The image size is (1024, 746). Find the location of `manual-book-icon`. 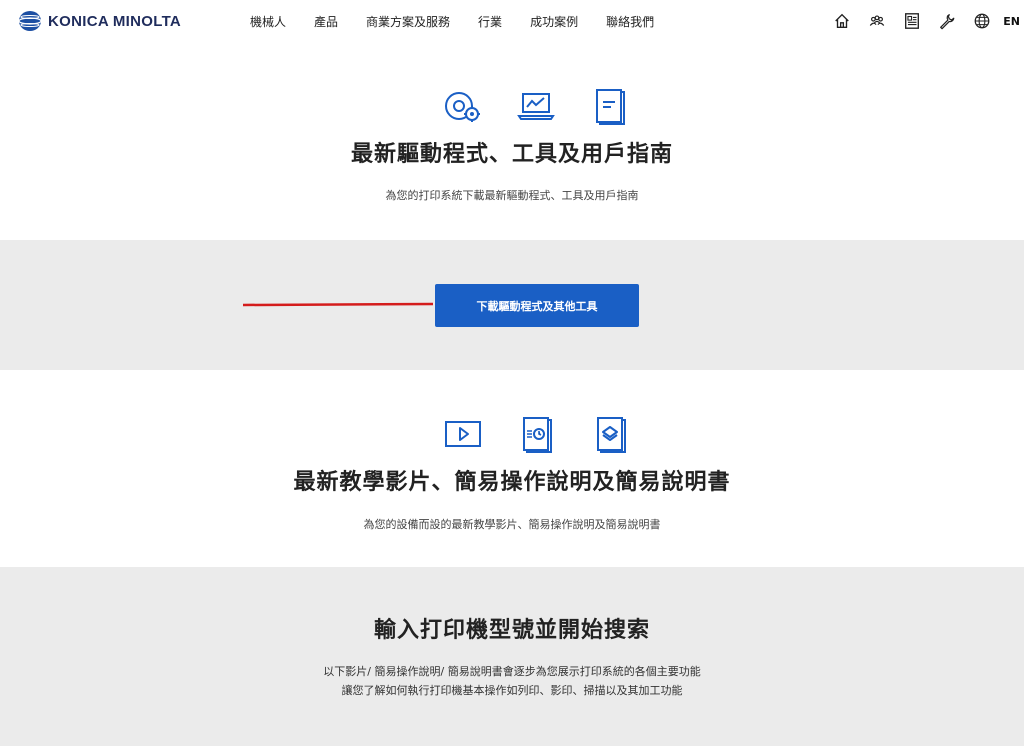

manual-book-icon is located at coordinates (610, 106).